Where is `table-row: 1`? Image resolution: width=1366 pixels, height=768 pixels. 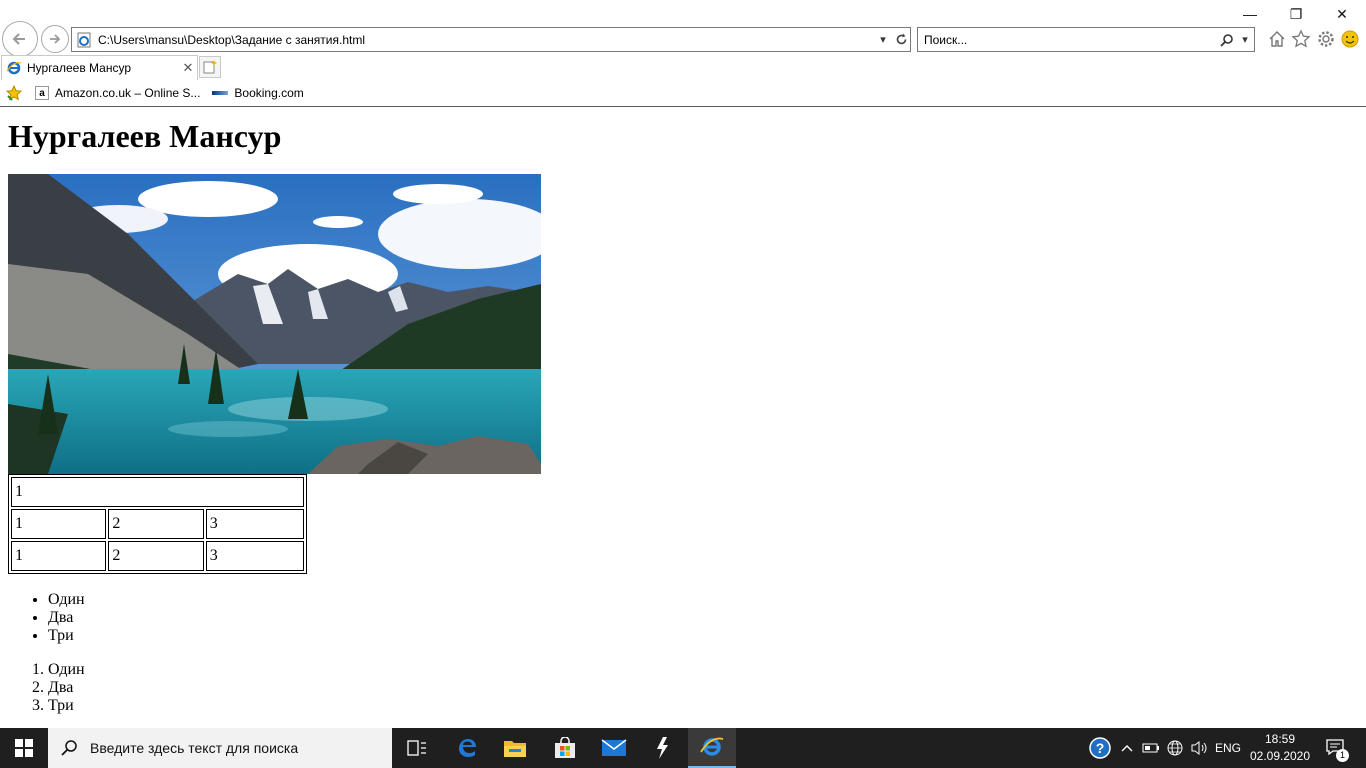 table-row: 1 is located at coordinates (157, 492).